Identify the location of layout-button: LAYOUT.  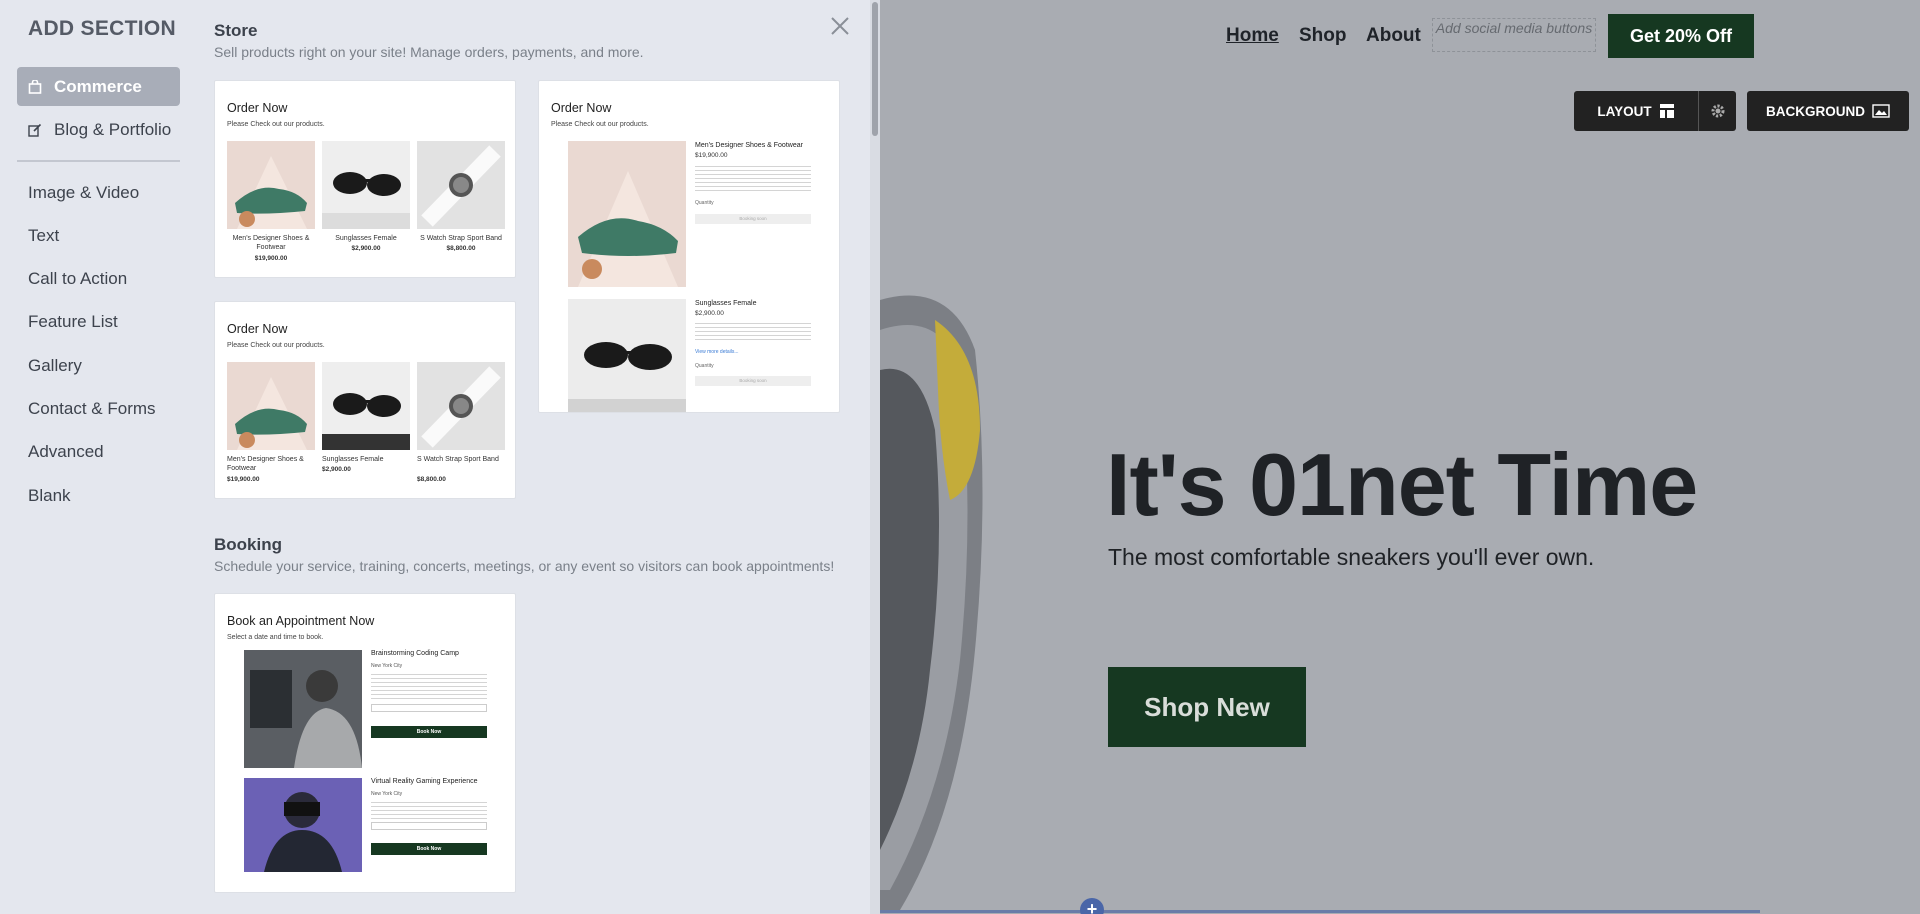
(1636, 111).